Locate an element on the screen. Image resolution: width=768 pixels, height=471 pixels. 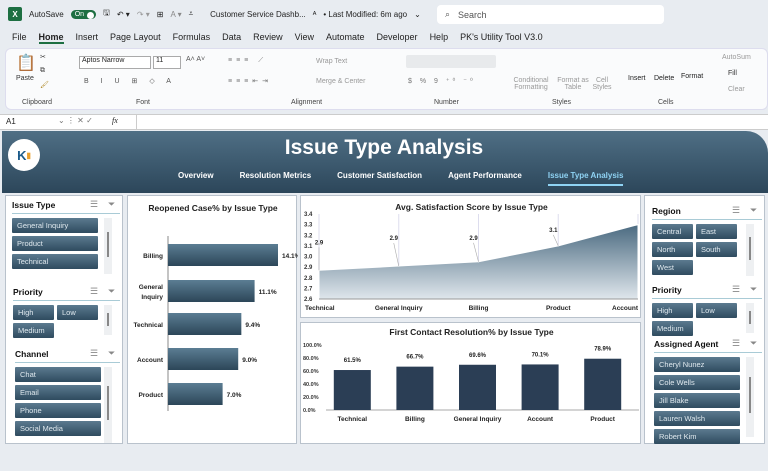
search-box: ⌕ Search is located at coordinates (550, 14).